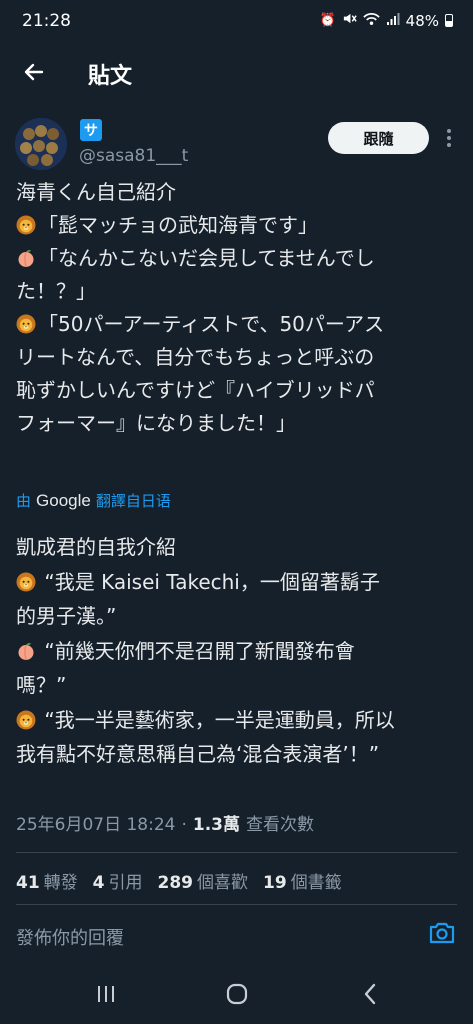 The image size is (473, 1024). What do you see at coordinates (175, 883) in the screenshot?
I see `stat-count: 289` at bounding box center [175, 883].